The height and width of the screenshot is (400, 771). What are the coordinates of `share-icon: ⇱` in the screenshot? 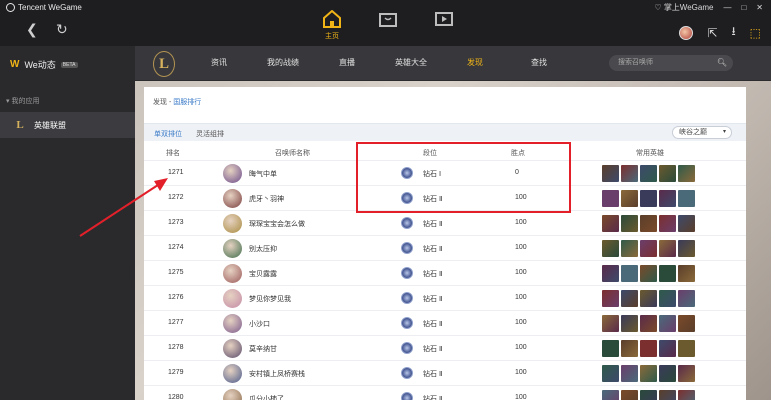 It's located at (712, 33).